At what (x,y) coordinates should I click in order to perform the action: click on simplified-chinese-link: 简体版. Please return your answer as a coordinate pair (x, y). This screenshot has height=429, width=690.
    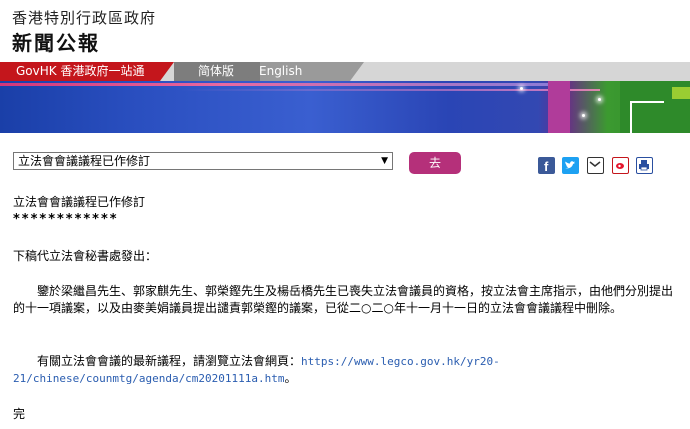
    Looking at the image, I should click on (216, 71).